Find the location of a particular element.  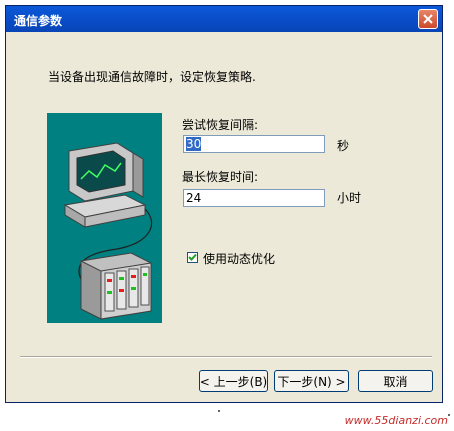

close-button is located at coordinates (428, 19).